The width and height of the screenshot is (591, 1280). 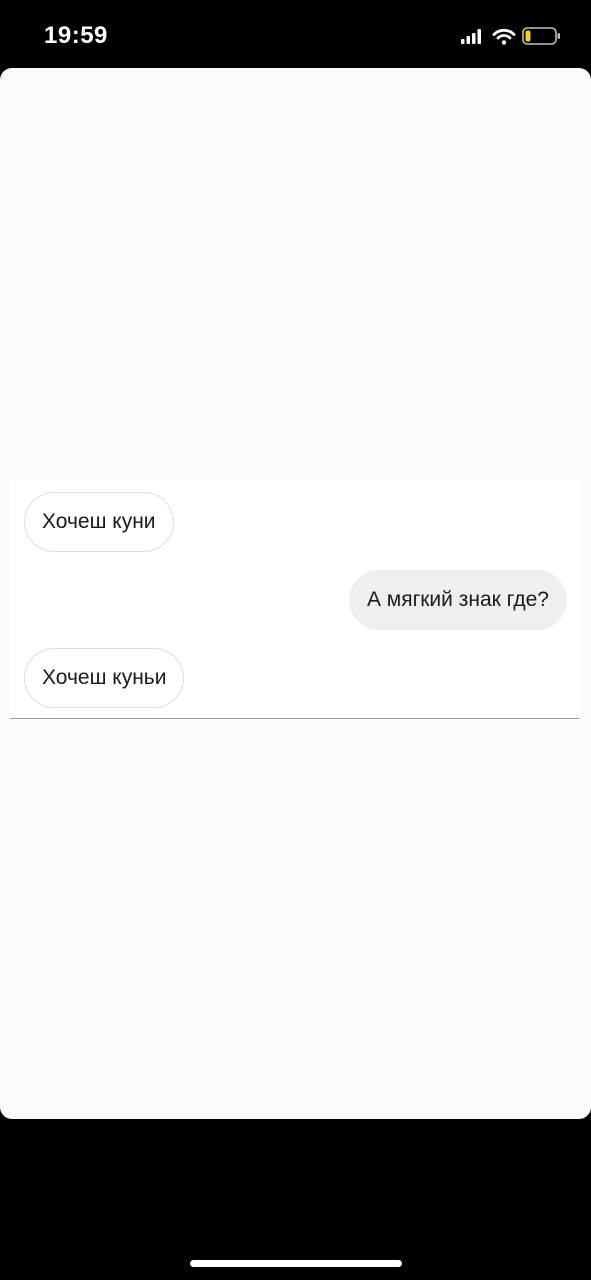 What do you see at coordinates (296, 1263) in the screenshot?
I see `home-indicator` at bounding box center [296, 1263].